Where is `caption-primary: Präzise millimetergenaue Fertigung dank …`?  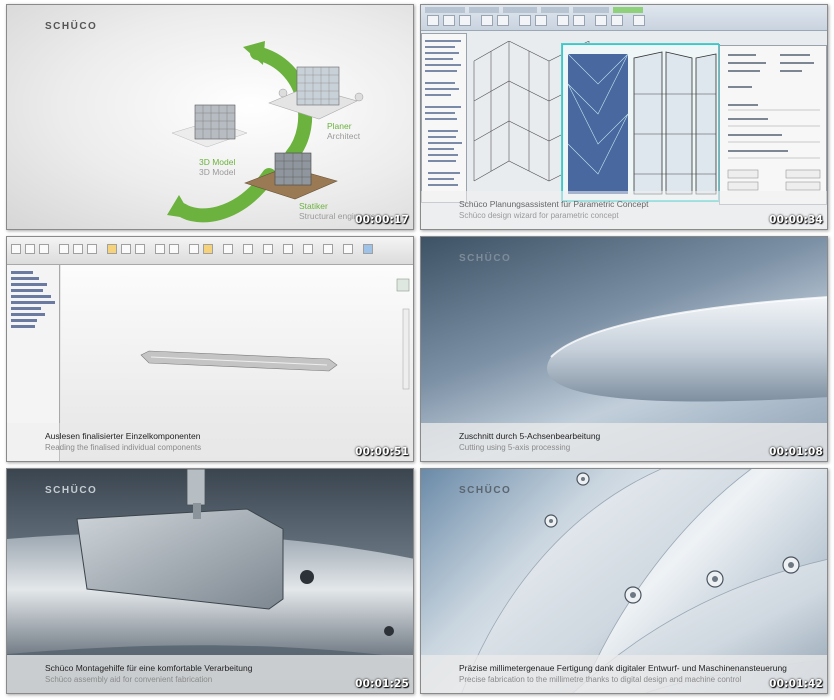
caption-primary: Präzise millimetergenaue Fertigung dank … is located at coordinates (623, 668).